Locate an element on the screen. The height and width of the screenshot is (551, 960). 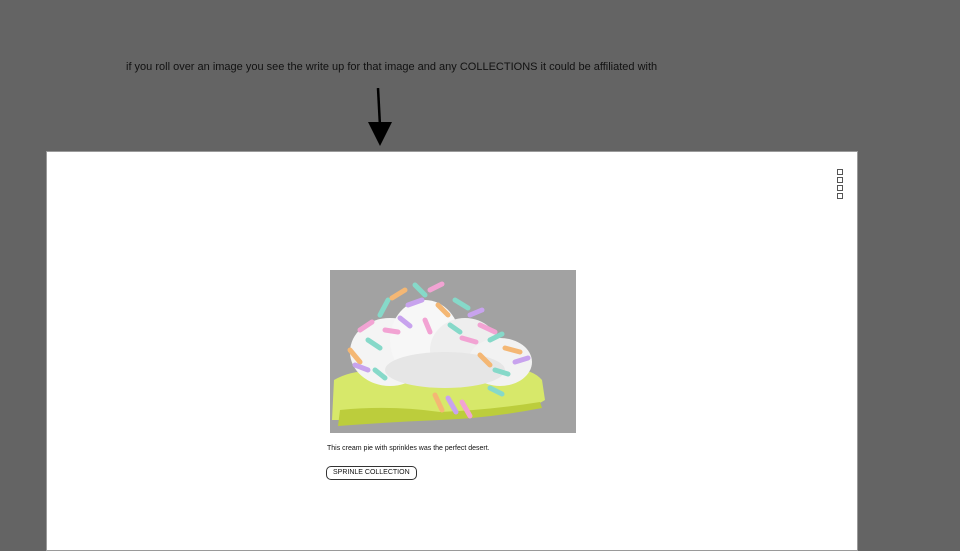
sprinkle-collection-button: SPRINLE COLLECTION is located at coordinates (371, 473).